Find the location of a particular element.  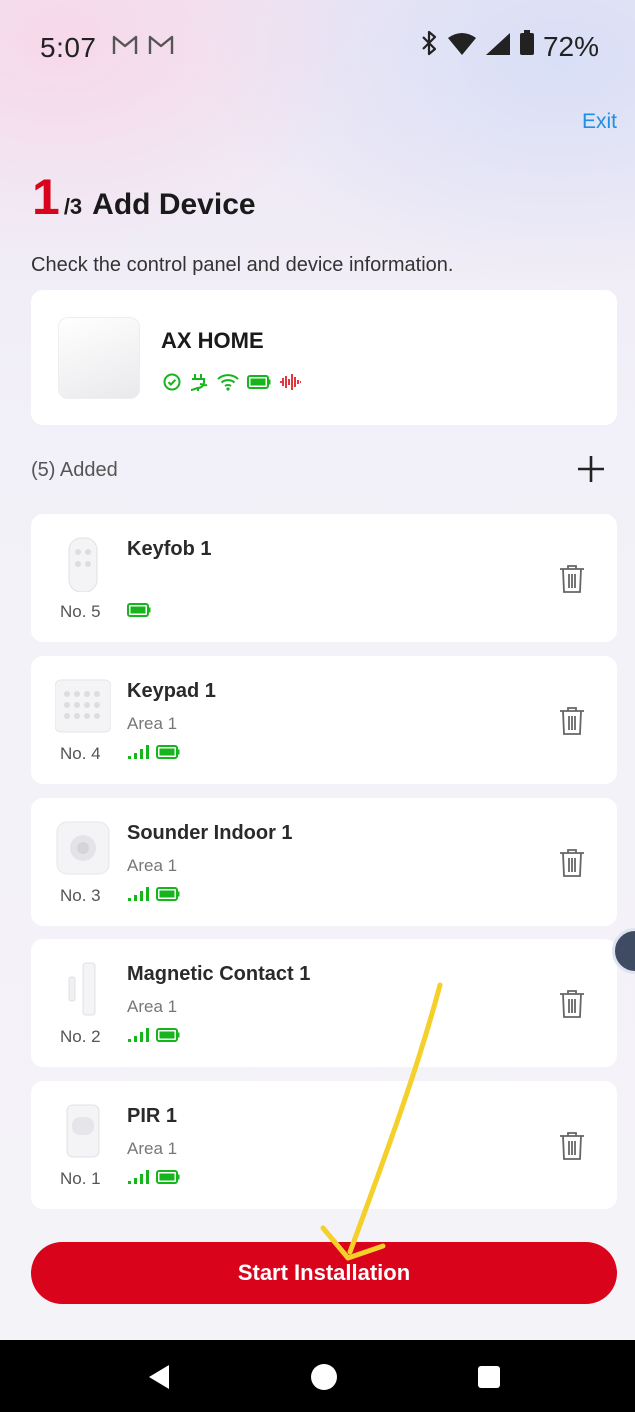

cell-signal-icon is located at coordinates (498, 47).